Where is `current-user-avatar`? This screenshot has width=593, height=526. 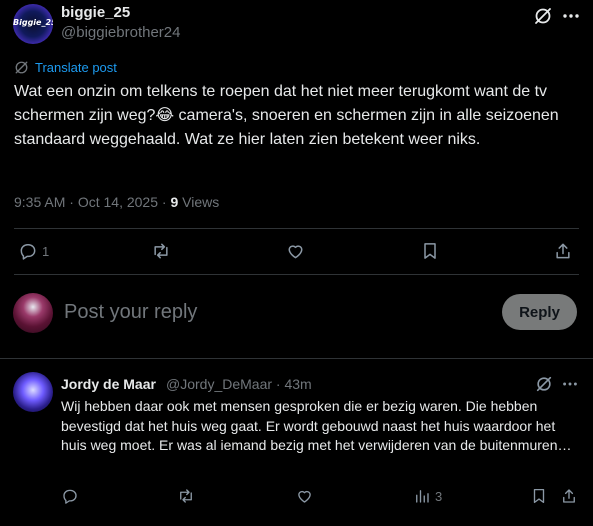 current-user-avatar is located at coordinates (33, 313).